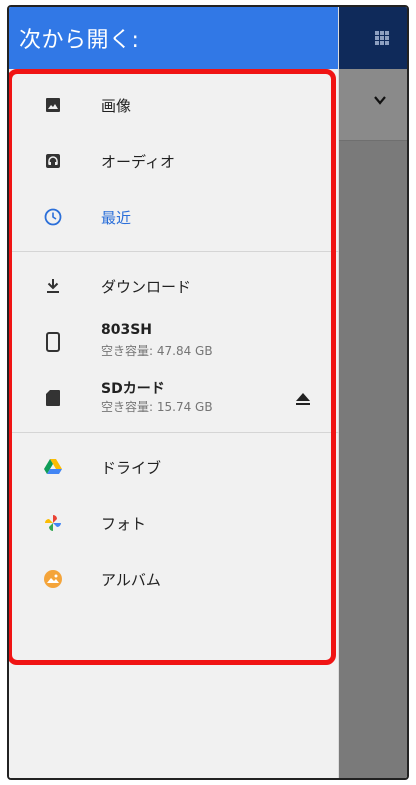 Image resolution: width=416 pixels, height=785 pixels. Describe the element at coordinates (131, 467) in the screenshot. I see `drawer-item-label: ドライブ` at that location.